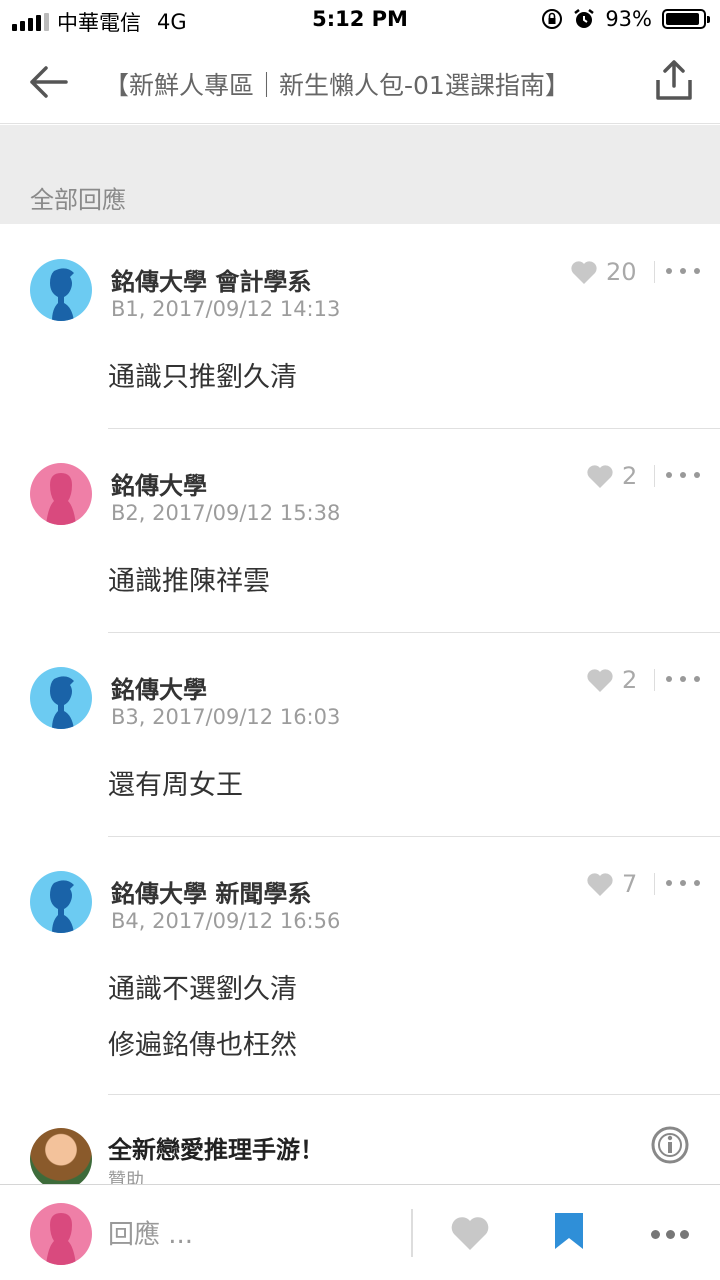 Image resolution: width=720 pixels, height=1280 pixels. I want to click on comment-body: 通識只推劉久清, so click(202, 378).